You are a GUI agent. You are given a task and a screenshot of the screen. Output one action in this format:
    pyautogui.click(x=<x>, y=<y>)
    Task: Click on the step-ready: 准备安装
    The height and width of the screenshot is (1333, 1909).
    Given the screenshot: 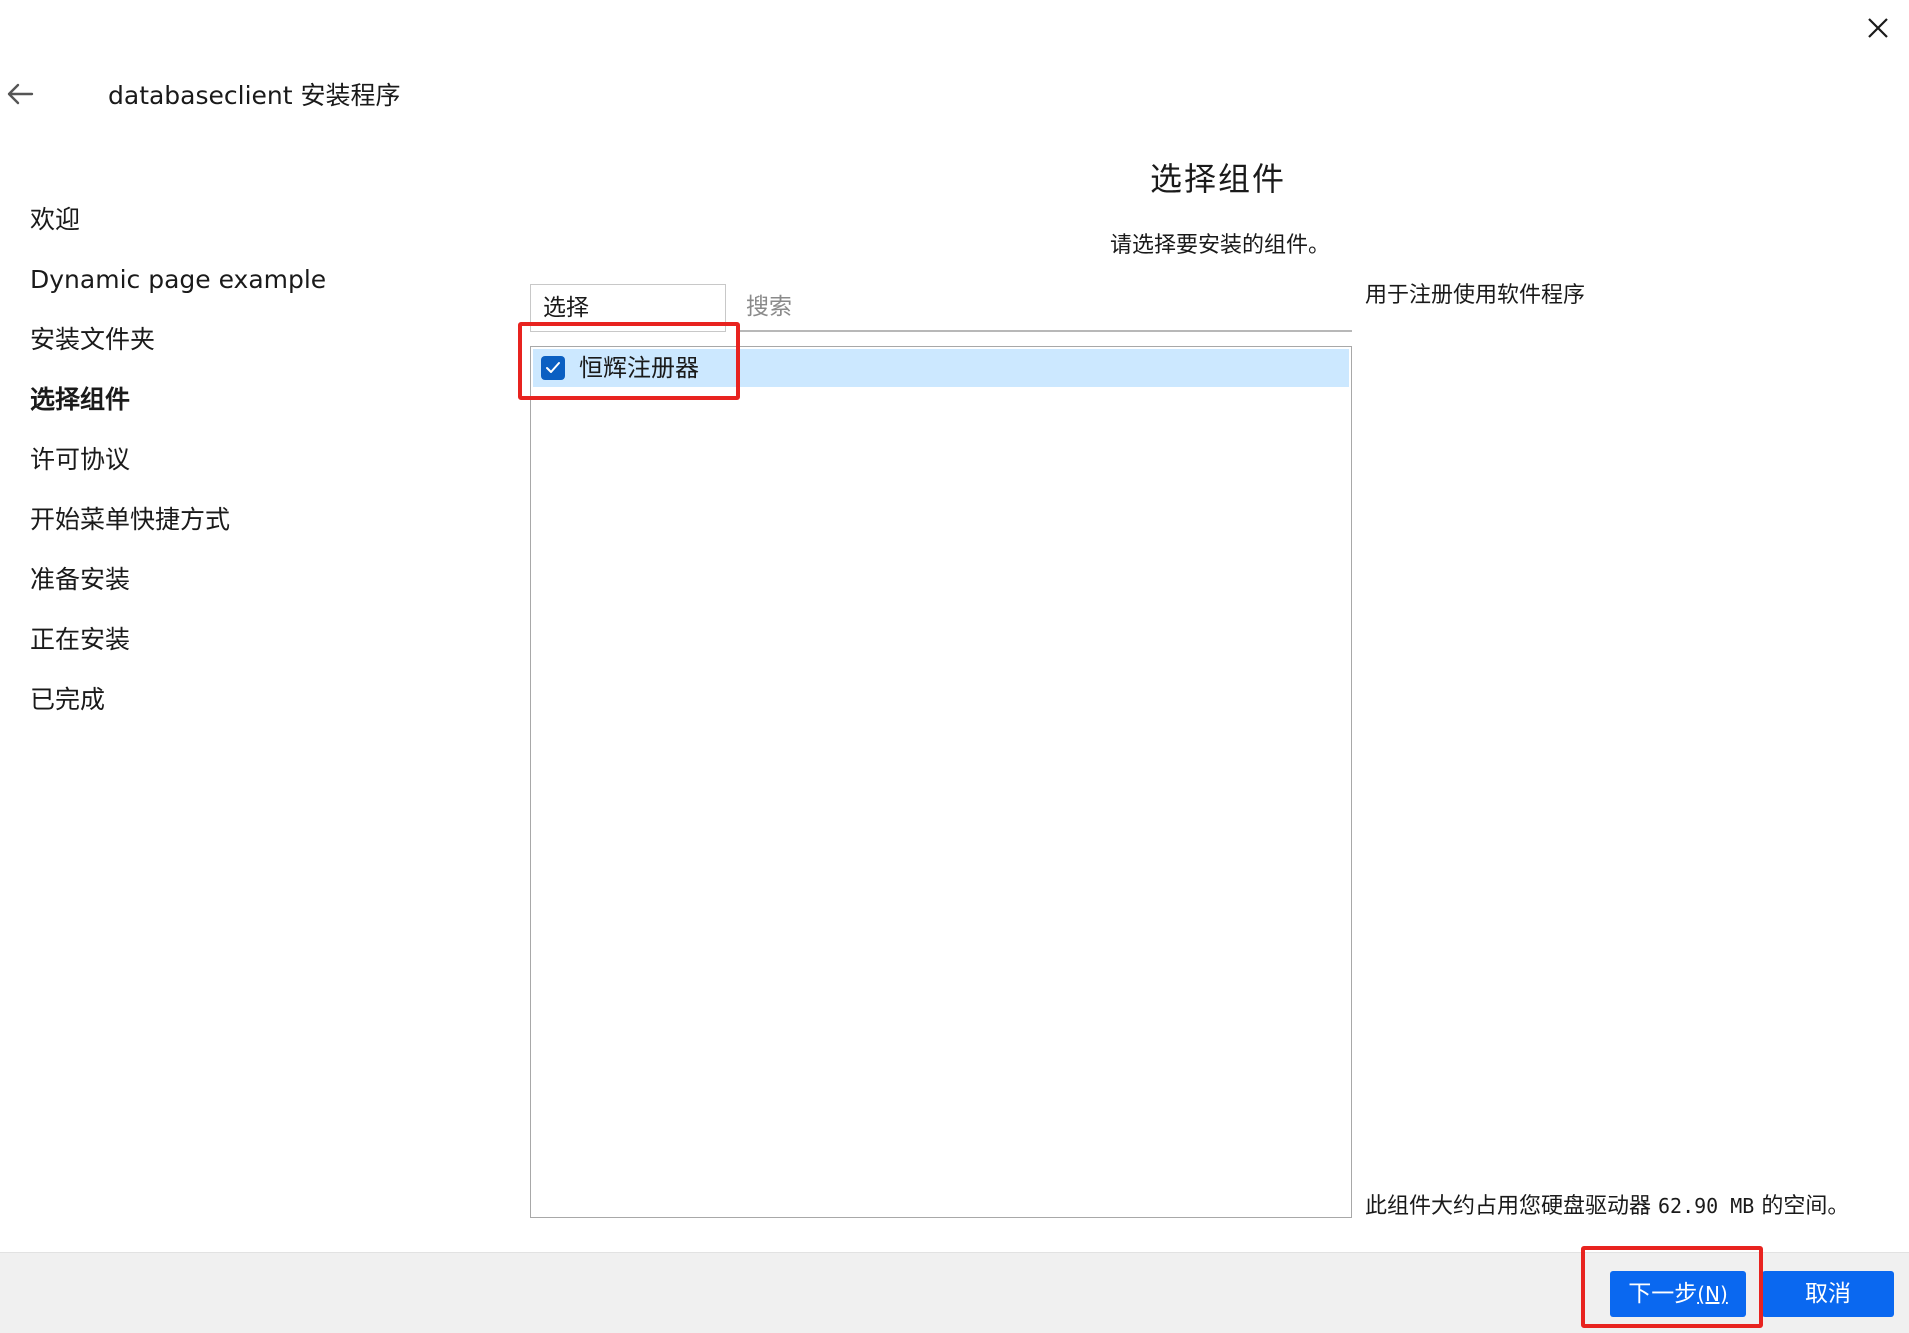 What is the action you would take?
    pyautogui.click(x=80, y=579)
    